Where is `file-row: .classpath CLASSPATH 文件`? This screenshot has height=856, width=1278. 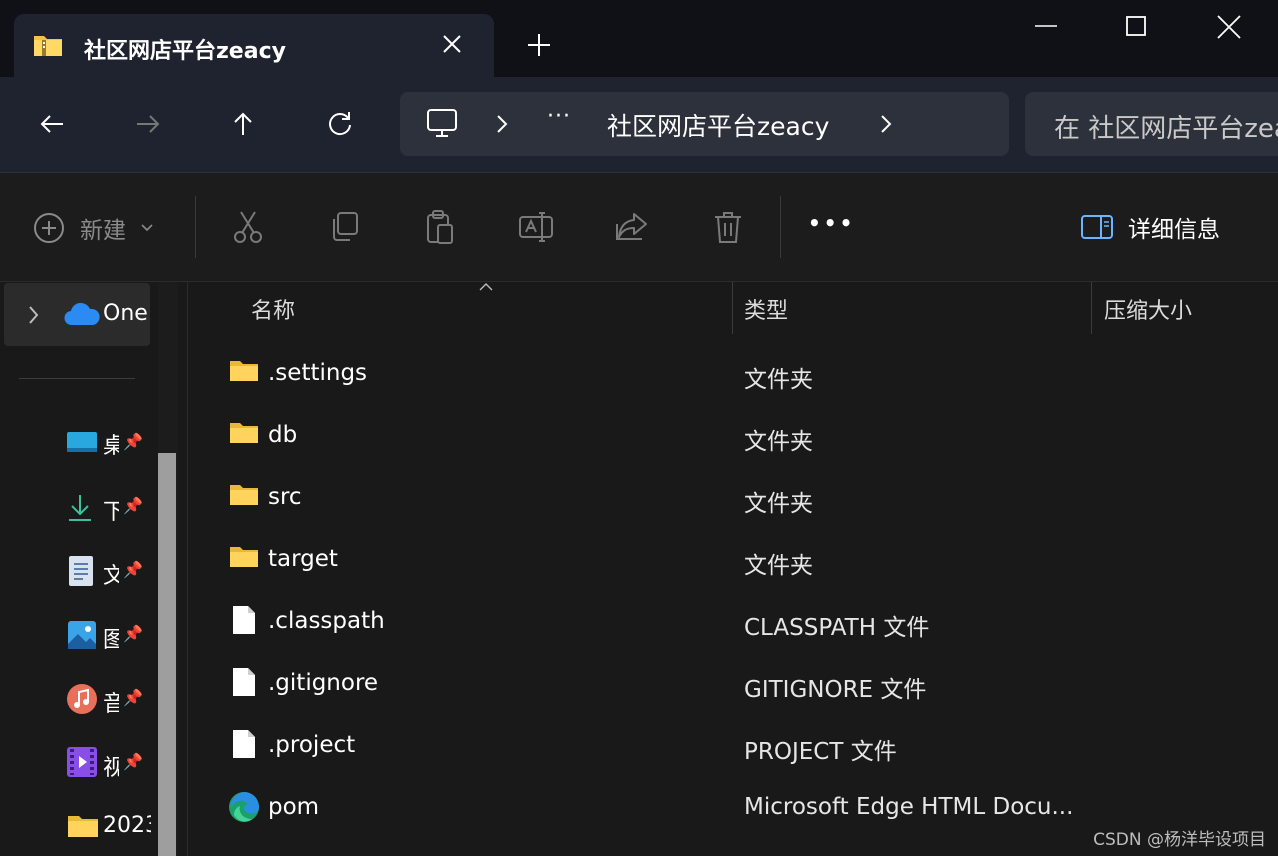
file-row: .classpath CLASSPATH 文件 is located at coordinates (733, 623).